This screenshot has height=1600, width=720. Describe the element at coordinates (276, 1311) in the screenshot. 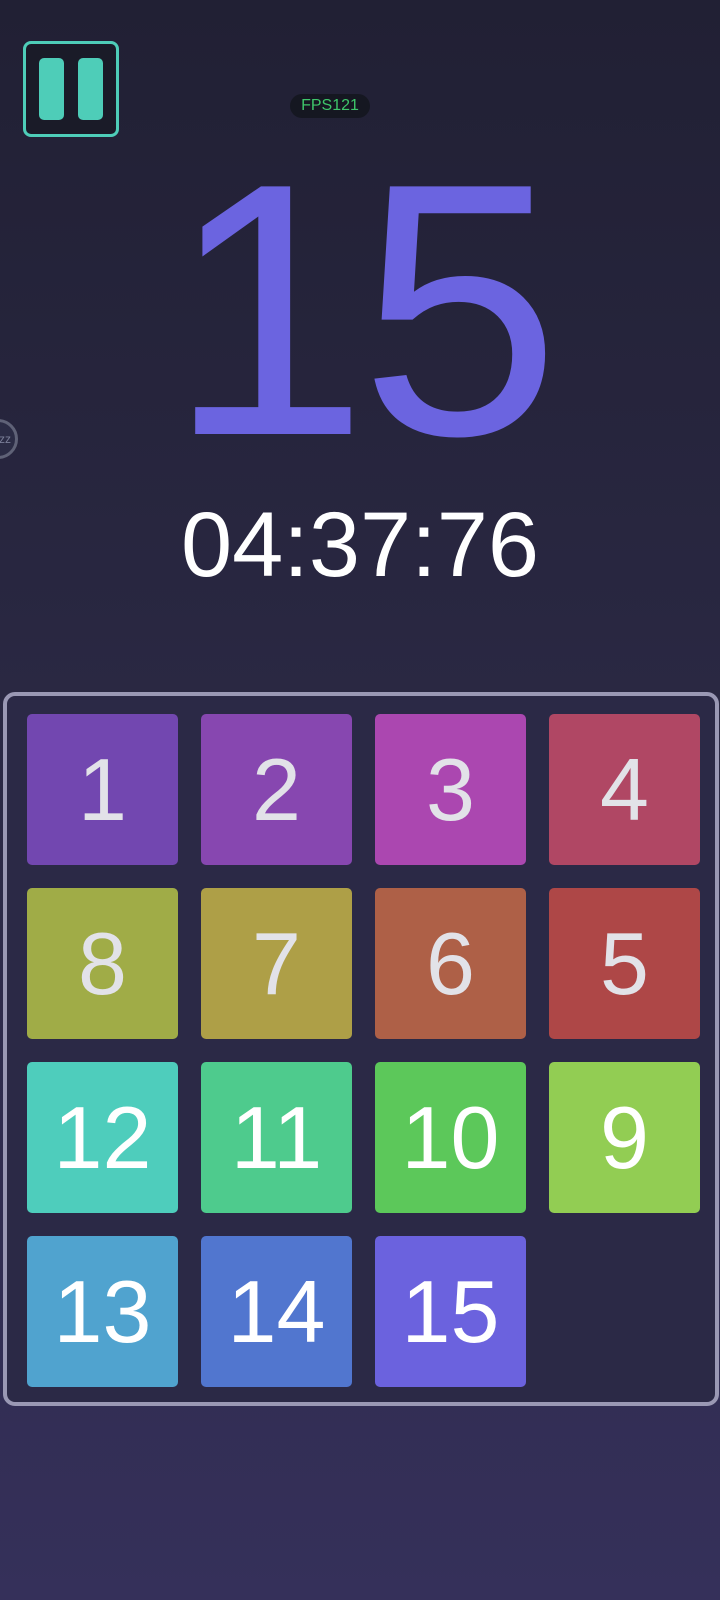

I see `tile: 14` at that location.